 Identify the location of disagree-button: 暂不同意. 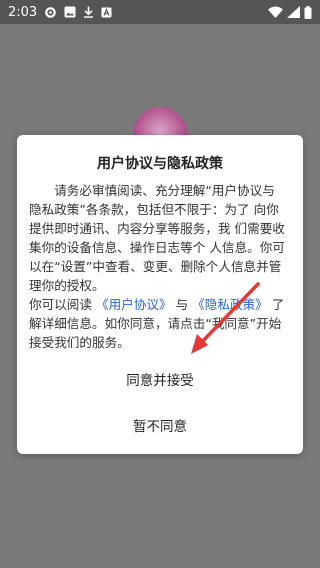
(160, 425).